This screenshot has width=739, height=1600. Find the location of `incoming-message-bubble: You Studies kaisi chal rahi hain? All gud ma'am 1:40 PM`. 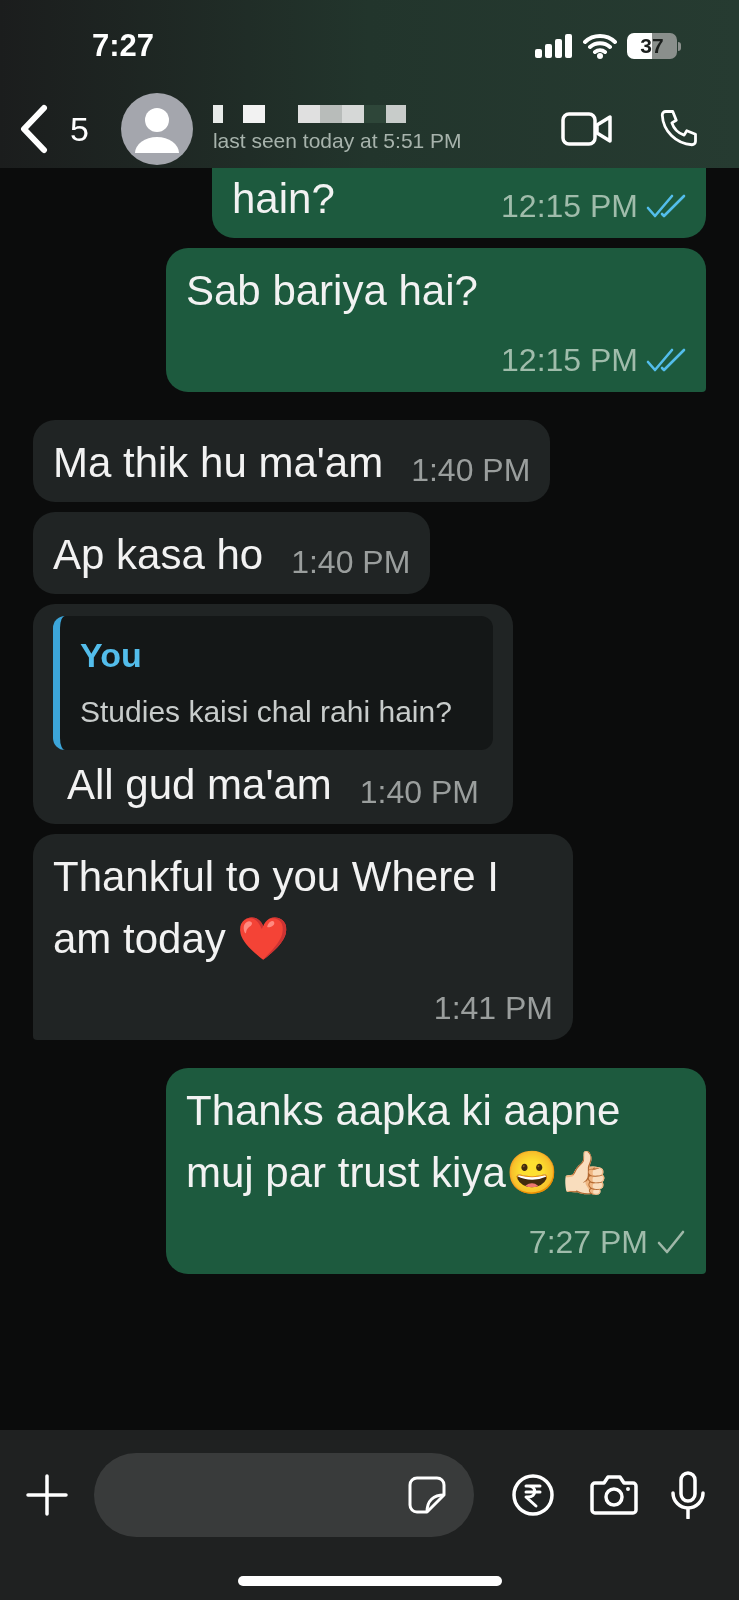

incoming-message-bubble: You Studies kaisi chal rahi hain? All gud ma'am 1:40 PM is located at coordinates (273, 714).